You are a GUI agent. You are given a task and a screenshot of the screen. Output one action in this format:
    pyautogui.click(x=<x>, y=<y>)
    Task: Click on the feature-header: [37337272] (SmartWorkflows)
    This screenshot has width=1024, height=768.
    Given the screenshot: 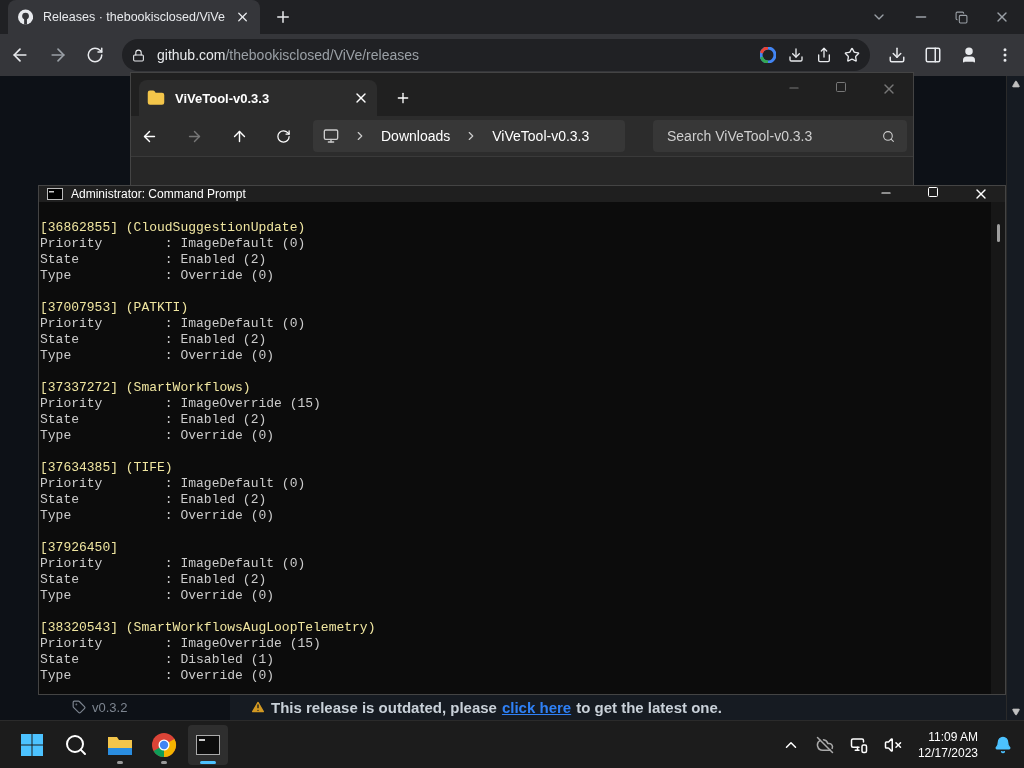 What is the action you would take?
    pyautogui.click(x=146, y=388)
    